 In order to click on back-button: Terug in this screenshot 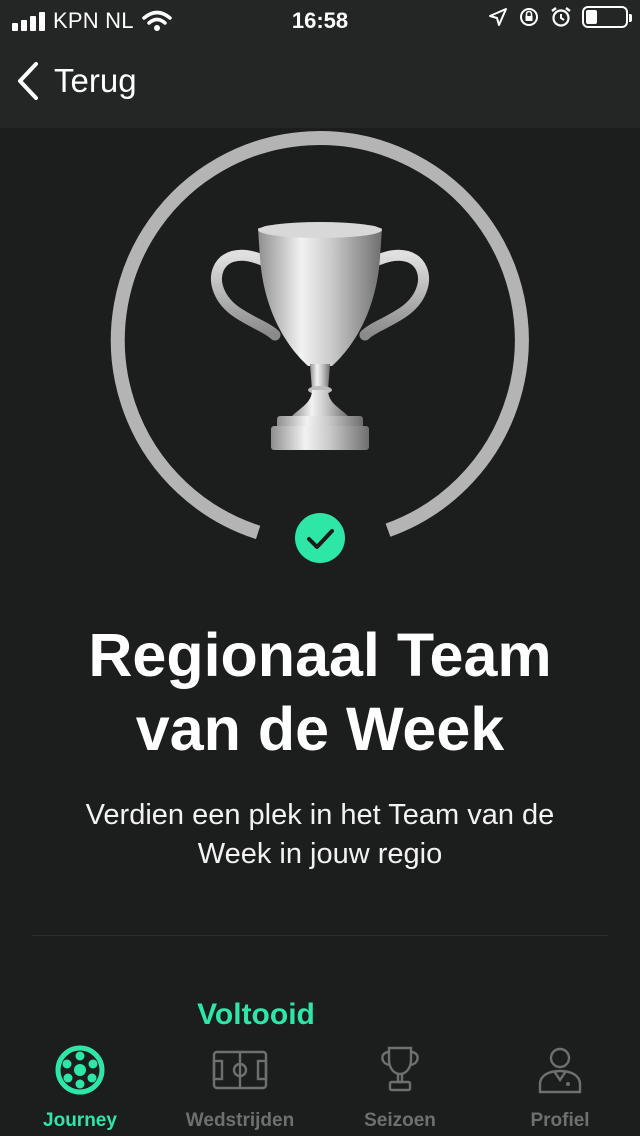, I will do `click(75, 81)`.